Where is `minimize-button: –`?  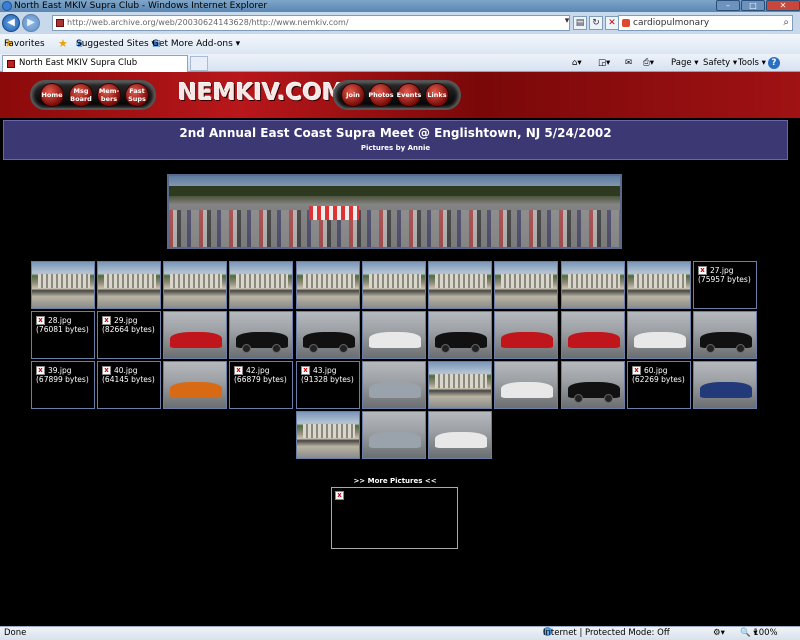
minimize-button: – is located at coordinates (728, 5).